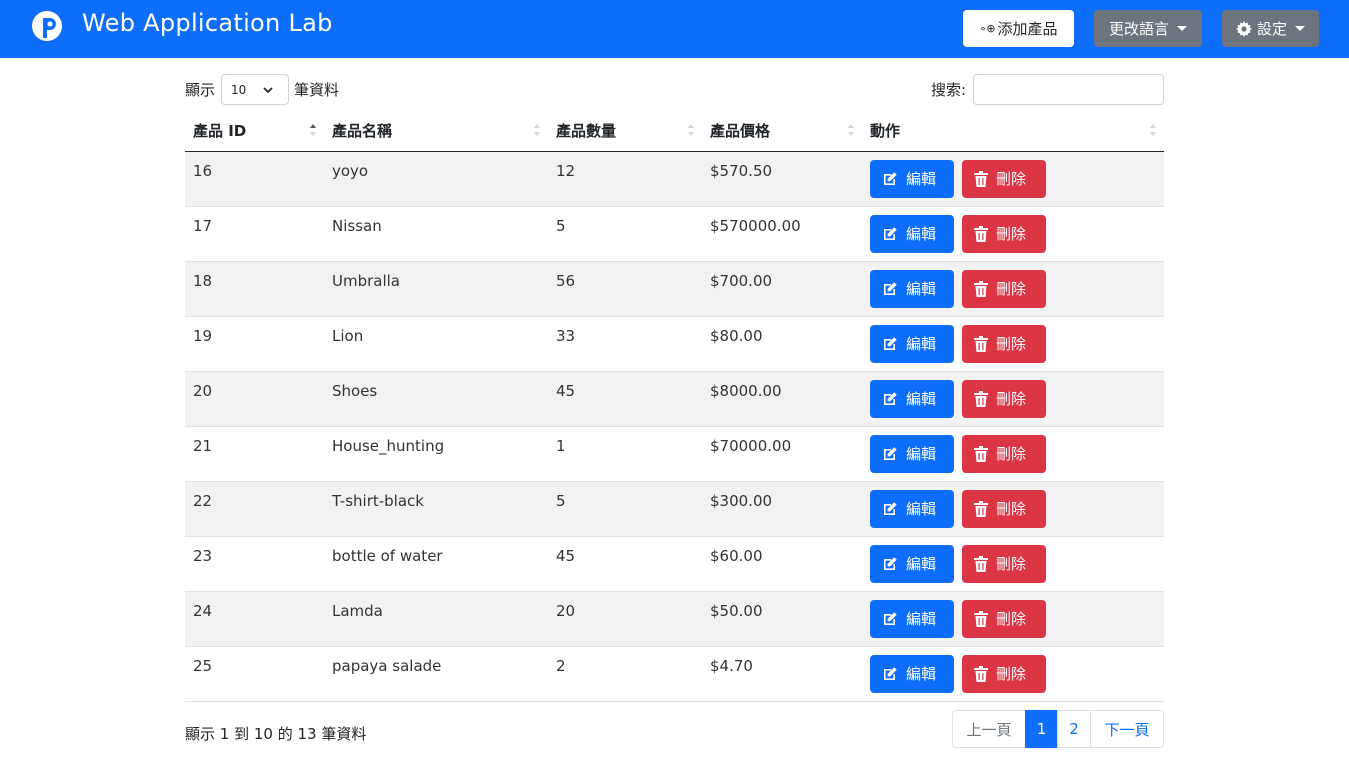 This screenshot has width=1349, height=765. Describe the element at coordinates (47, 26) in the screenshot. I see `app-logo-icon` at that location.